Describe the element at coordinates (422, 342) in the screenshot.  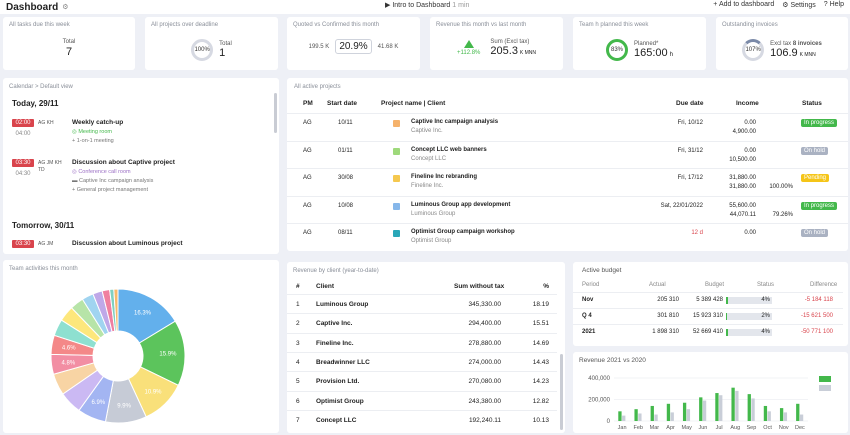
I see `table-row: 3 Fineline Inc. 278,880.00 14.69` at that location.